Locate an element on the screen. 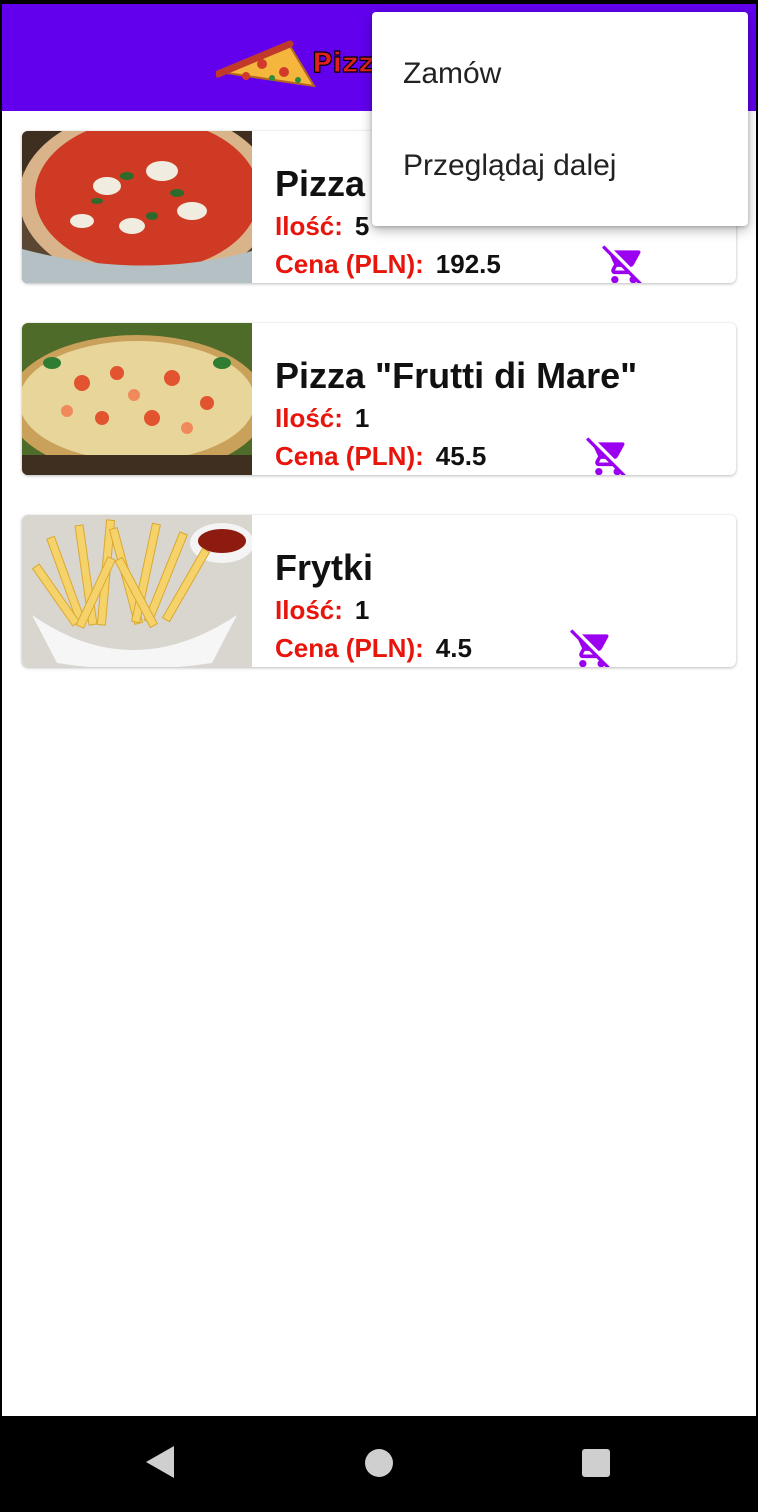 The image size is (758, 1512). menu-item-order: Zamów is located at coordinates (560, 74).